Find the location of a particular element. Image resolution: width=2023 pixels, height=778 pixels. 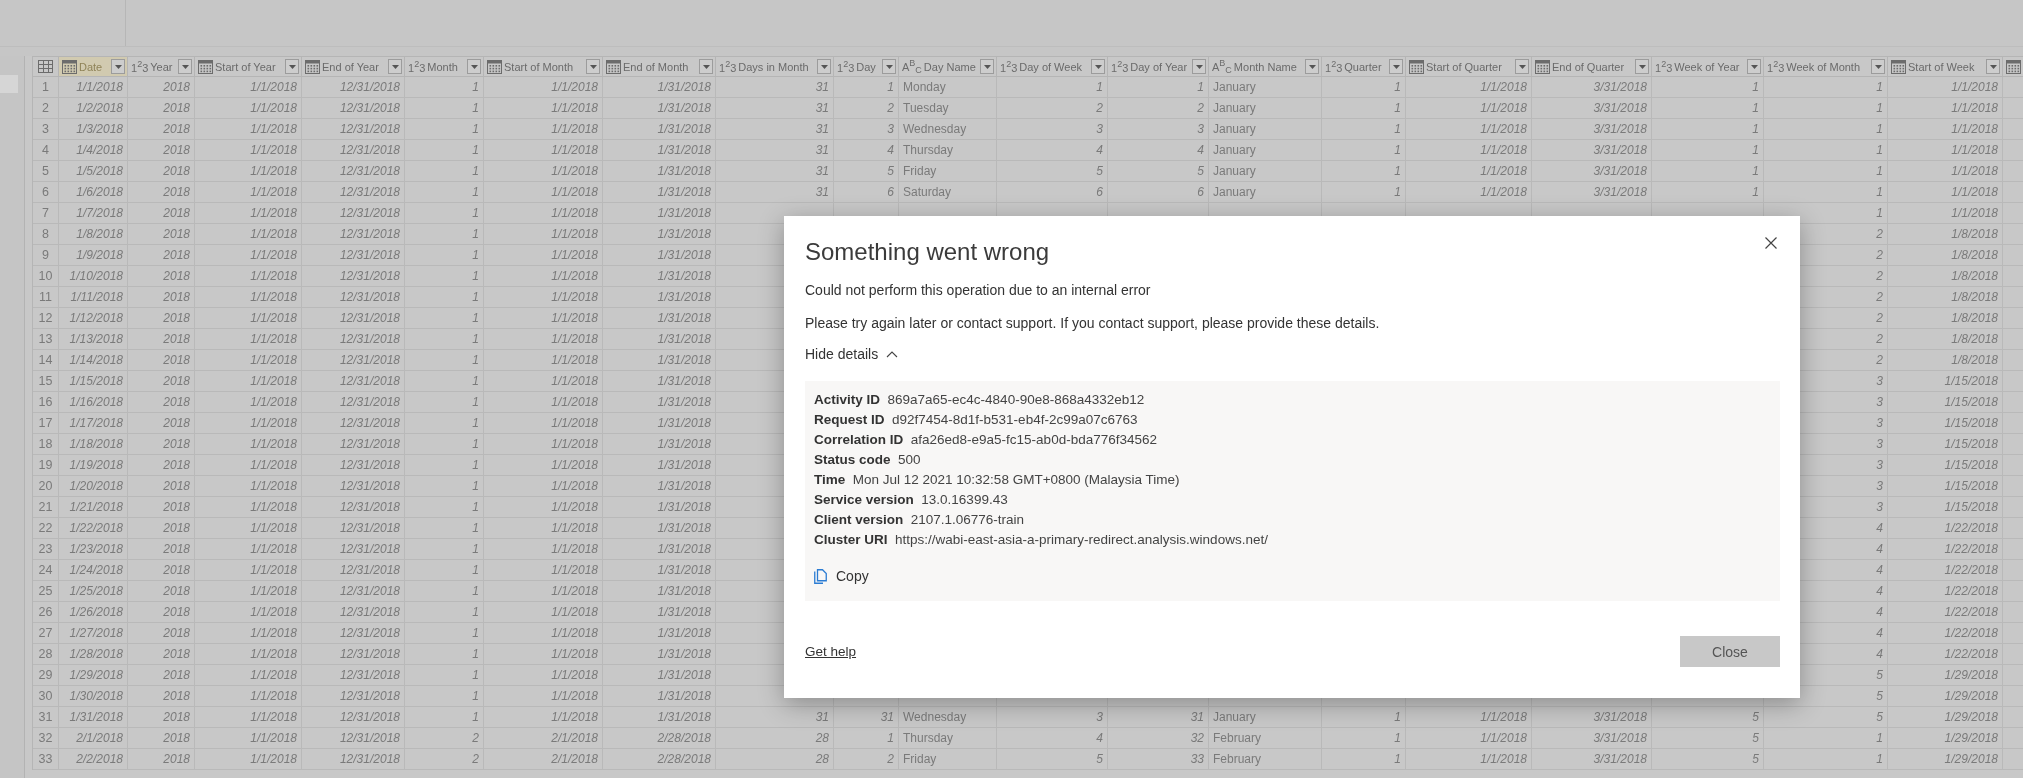

column-header: Date is located at coordinates (93, 66).